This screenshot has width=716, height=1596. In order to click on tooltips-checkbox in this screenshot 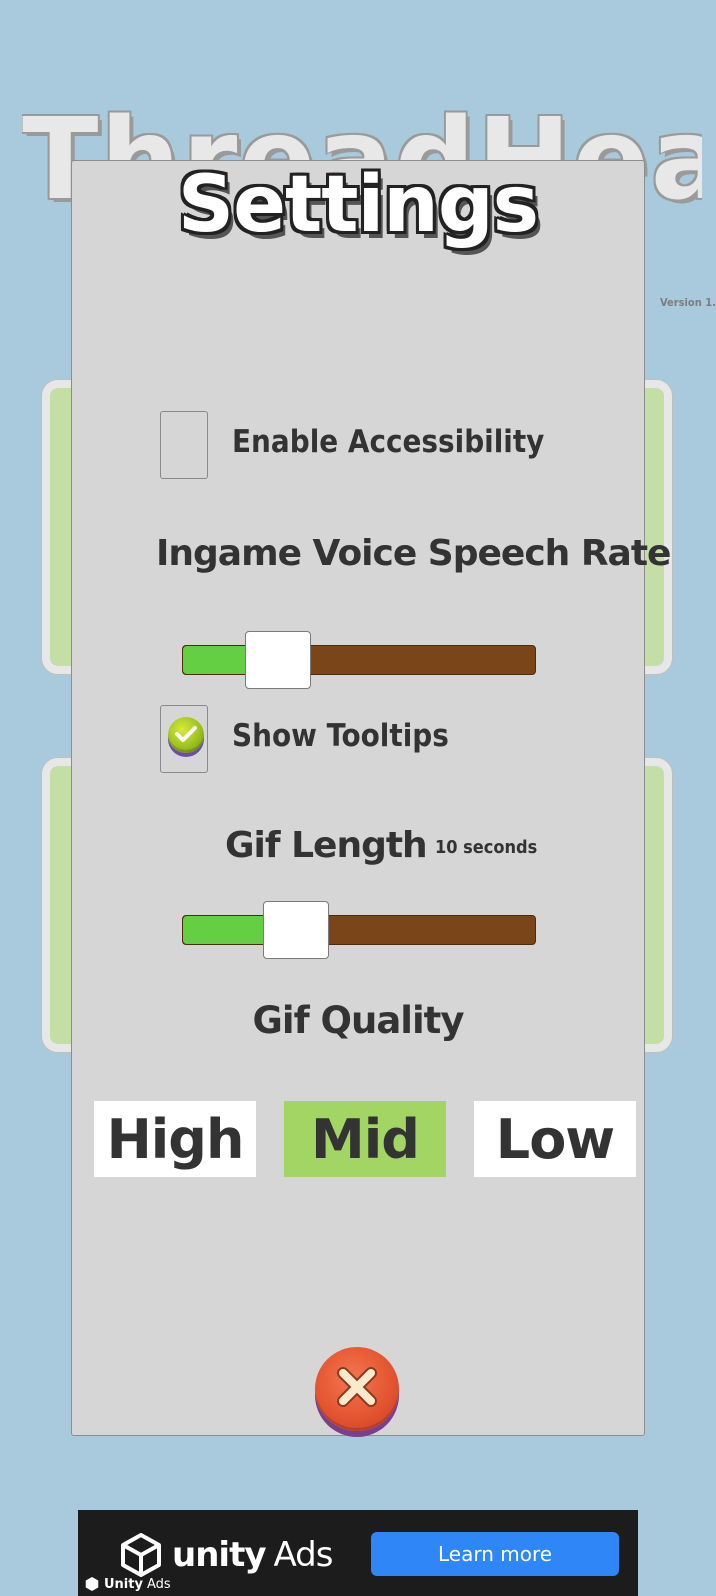, I will do `click(184, 739)`.